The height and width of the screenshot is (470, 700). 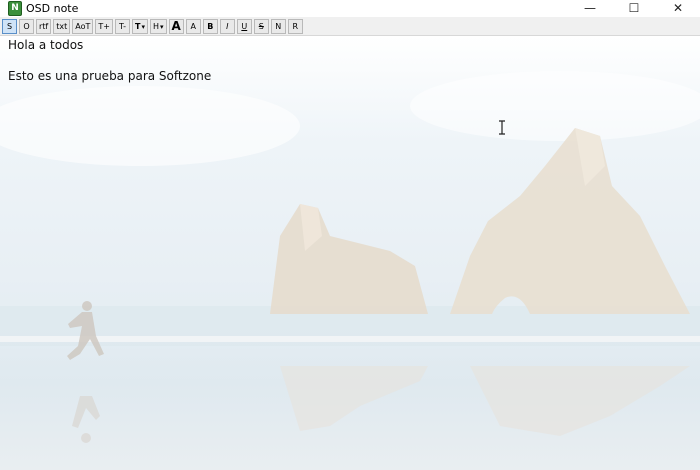 I want to click on close-icon: ✕, so click(x=678, y=8).